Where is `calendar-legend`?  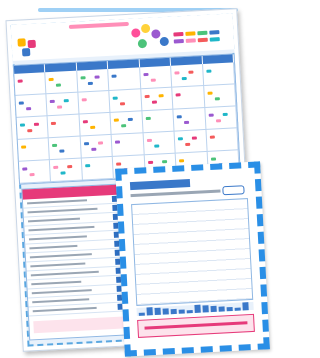
calendar-legend is located at coordinates (201, 39).